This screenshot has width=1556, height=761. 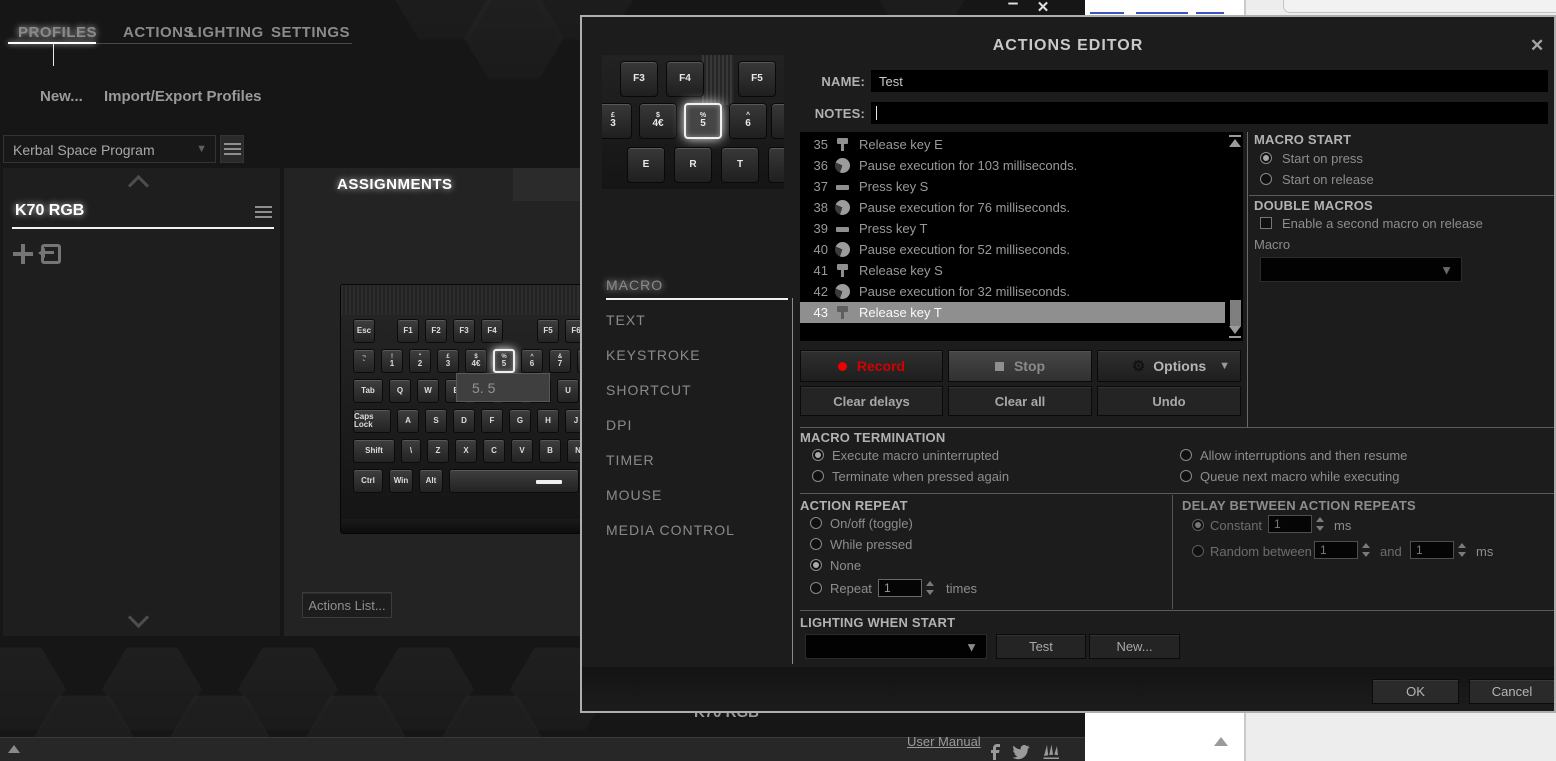 What do you see at coordinates (634, 285) in the screenshot?
I see `menu-item-macro: MACRO` at bounding box center [634, 285].